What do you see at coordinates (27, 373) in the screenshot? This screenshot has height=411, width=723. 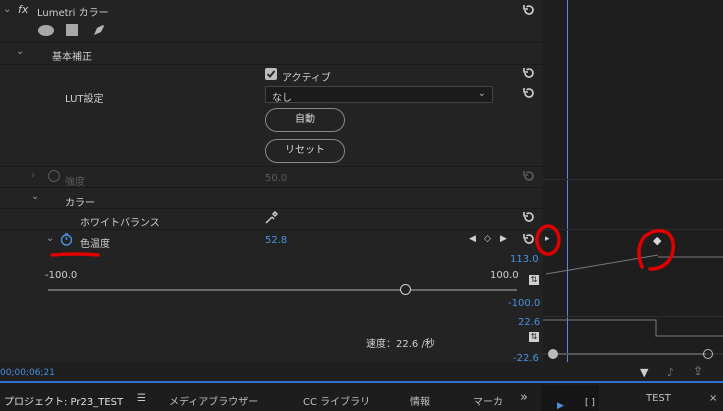 I see `timecode: 00;00;06;21` at bounding box center [27, 373].